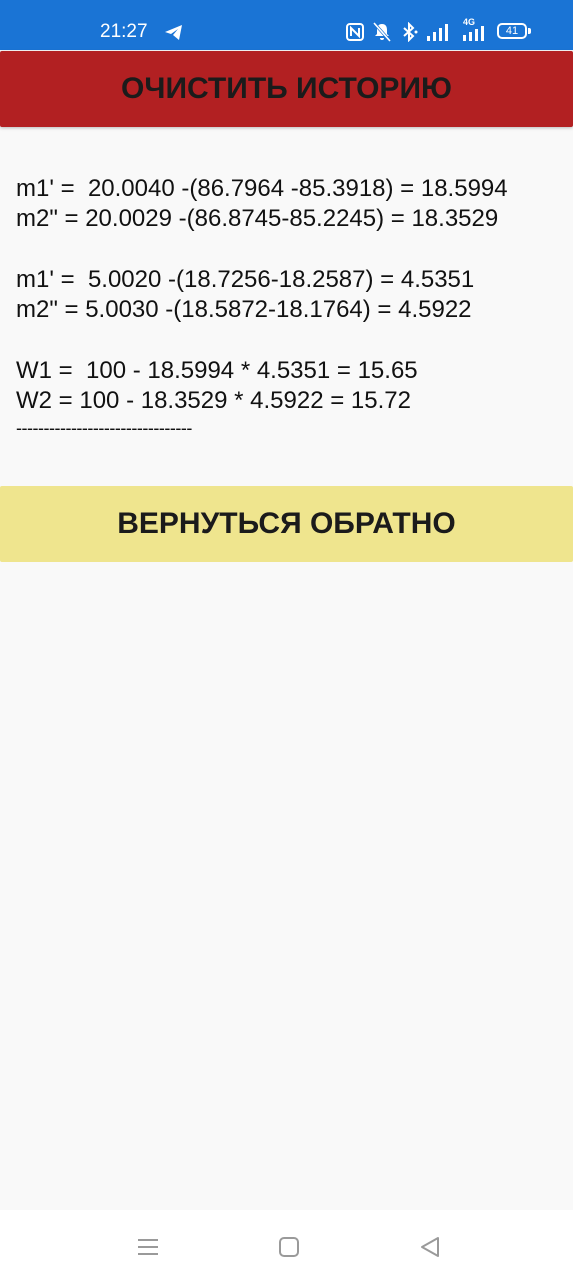 This screenshot has width=573, height=1280. What do you see at coordinates (124, 31) in the screenshot?
I see `status-time: 21:27` at bounding box center [124, 31].